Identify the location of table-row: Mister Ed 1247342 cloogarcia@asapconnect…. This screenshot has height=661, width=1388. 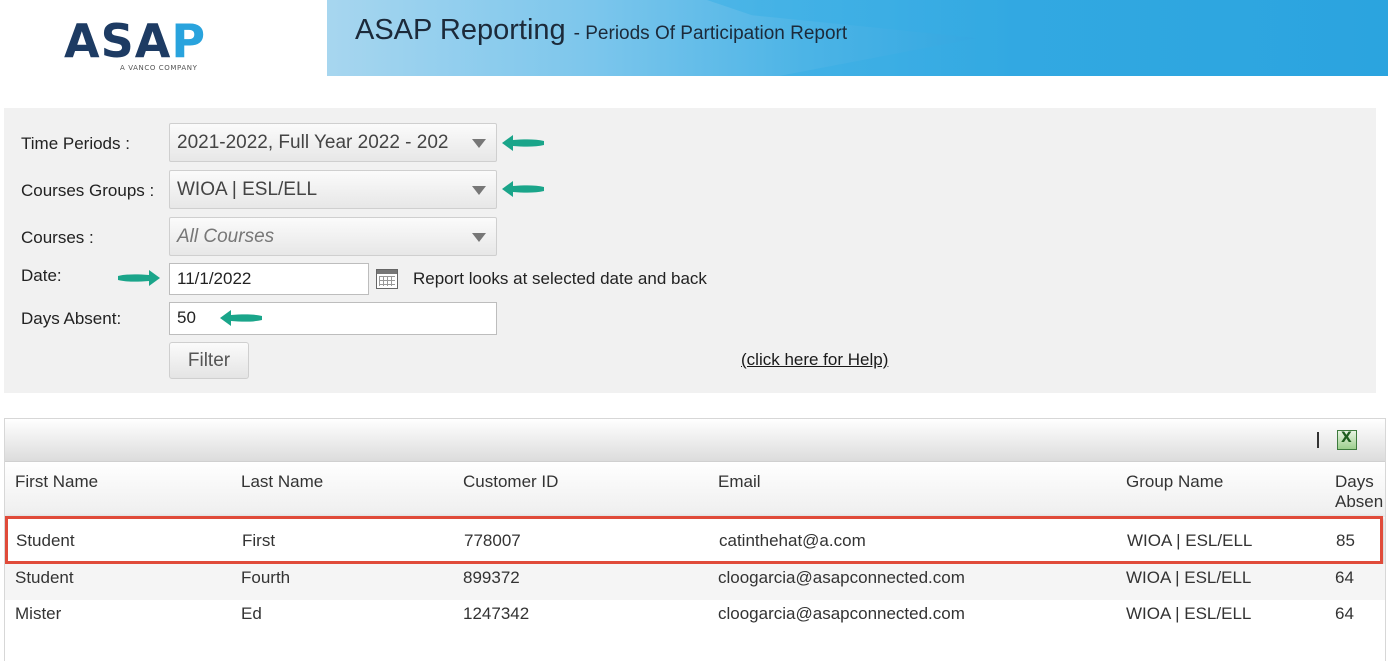
(695, 614).